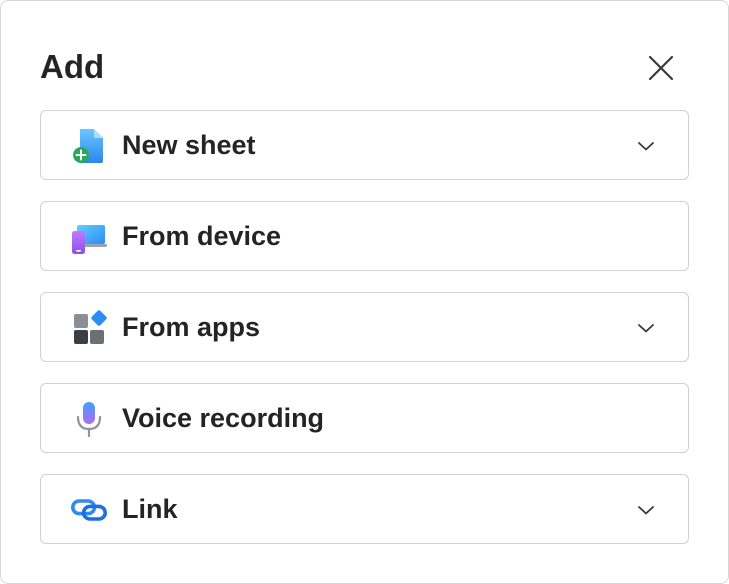  Describe the element at coordinates (89, 328) in the screenshot. I see `apps-icon` at that location.